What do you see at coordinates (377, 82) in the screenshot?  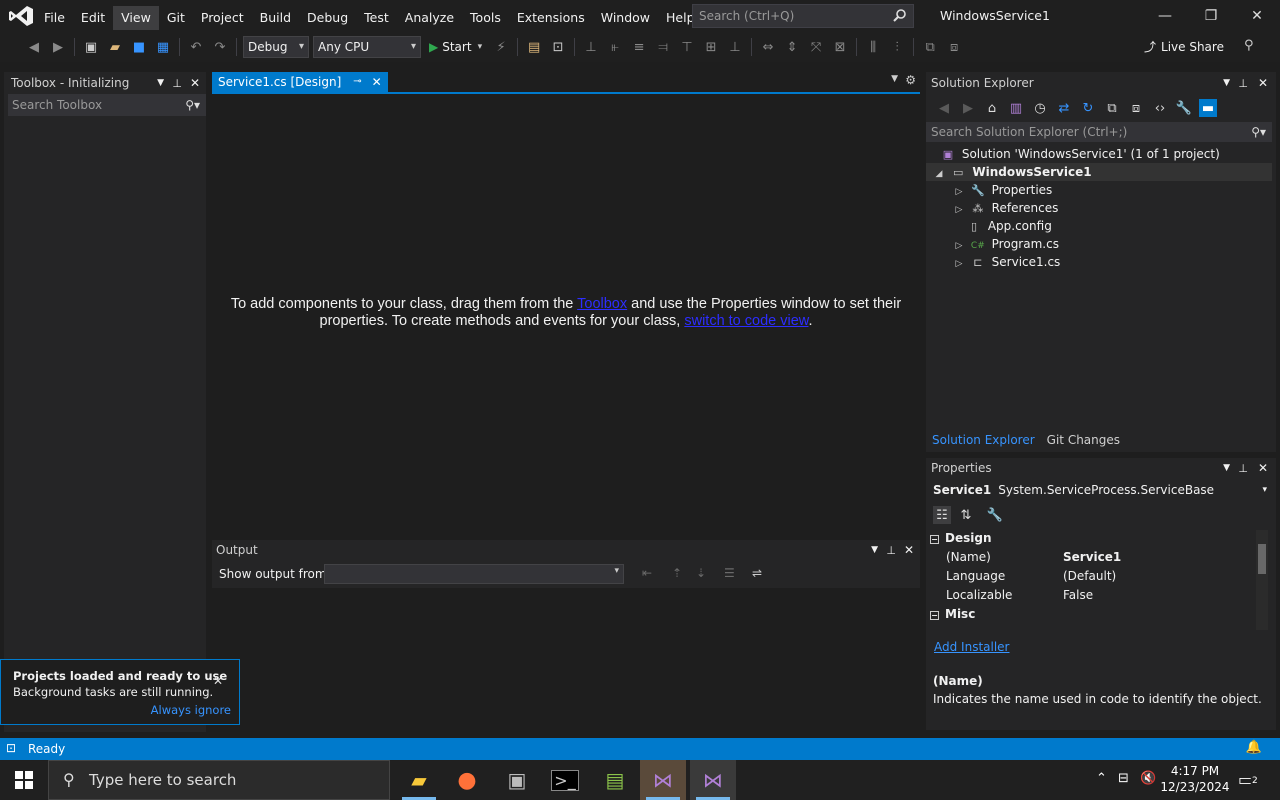 I see `close-tab-icon: ✕` at bounding box center [377, 82].